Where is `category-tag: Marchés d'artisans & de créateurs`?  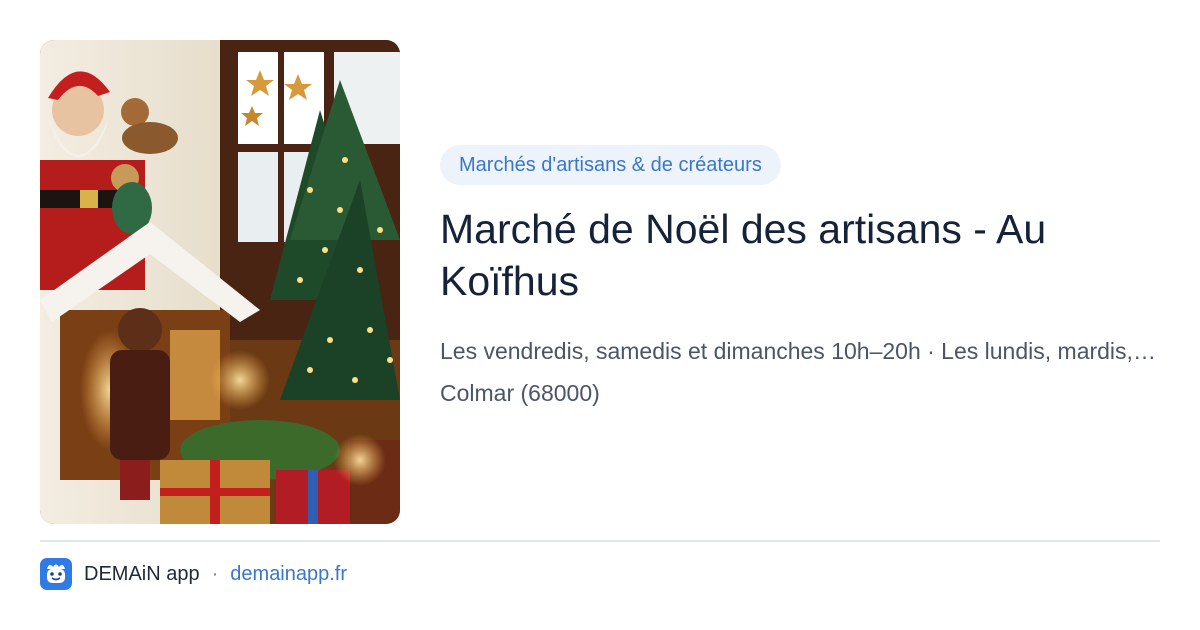
category-tag: Marchés d'artisans & de créateurs is located at coordinates (610, 165).